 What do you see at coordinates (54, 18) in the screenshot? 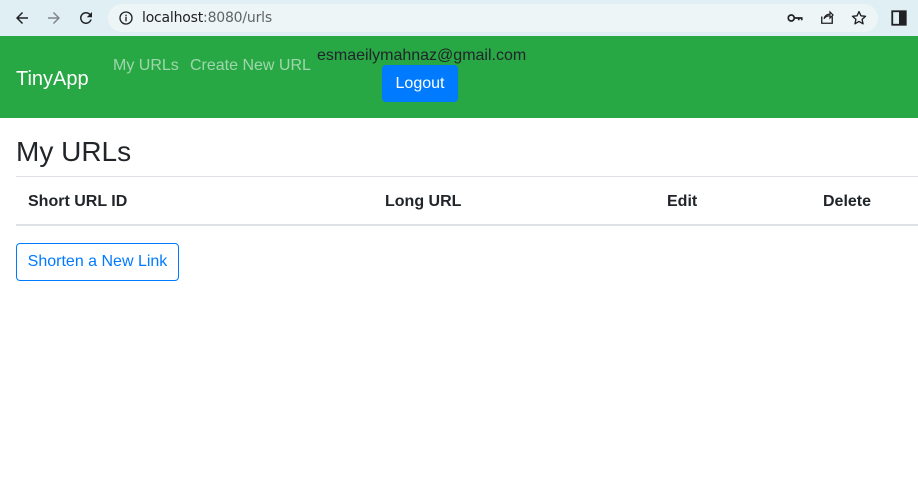
I see `forward-arrow-icon` at bounding box center [54, 18].